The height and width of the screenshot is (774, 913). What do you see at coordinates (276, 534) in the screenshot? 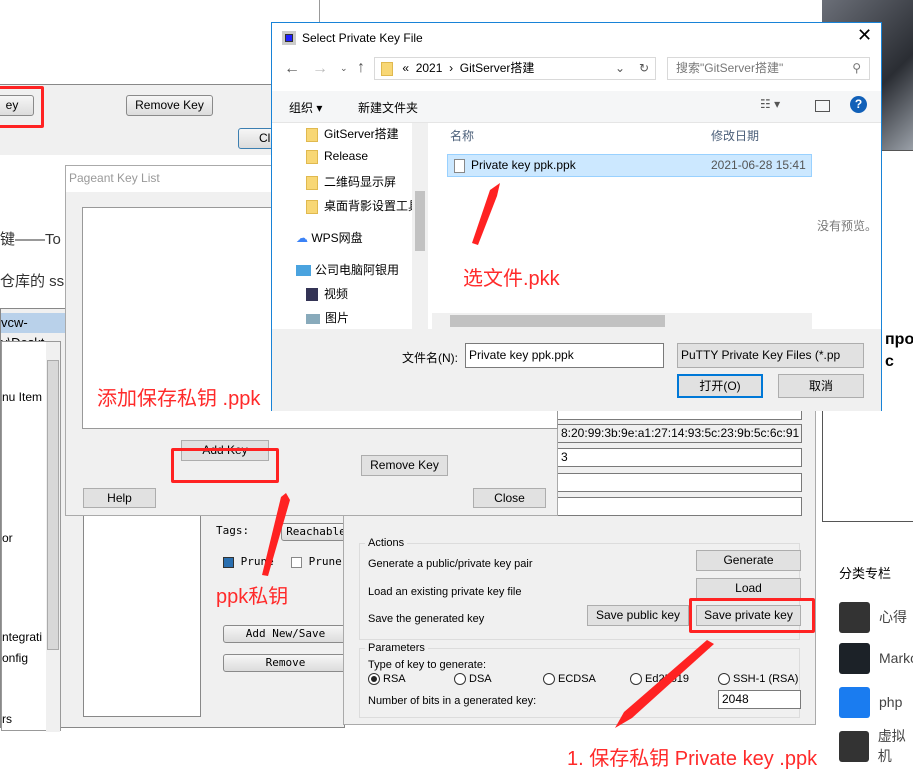
I see `arrow-to-add-key` at bounding box center [276, 534].